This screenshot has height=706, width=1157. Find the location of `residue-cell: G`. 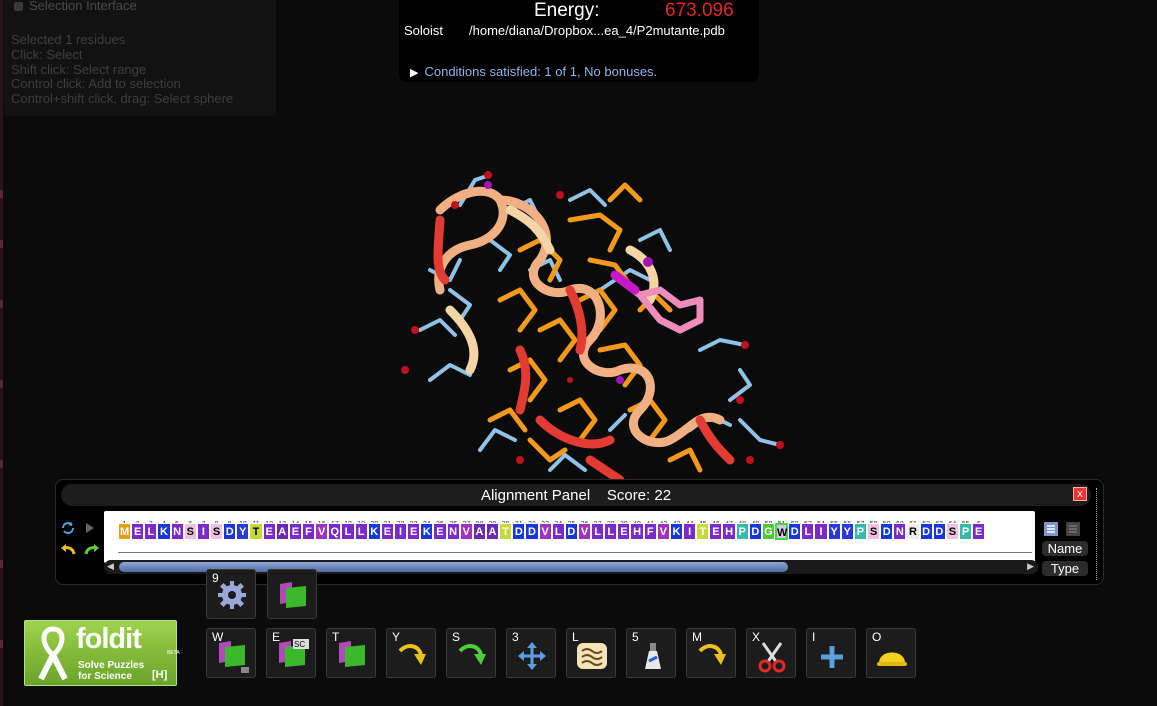

residue-cell: G is located at coordinates (768, 531).